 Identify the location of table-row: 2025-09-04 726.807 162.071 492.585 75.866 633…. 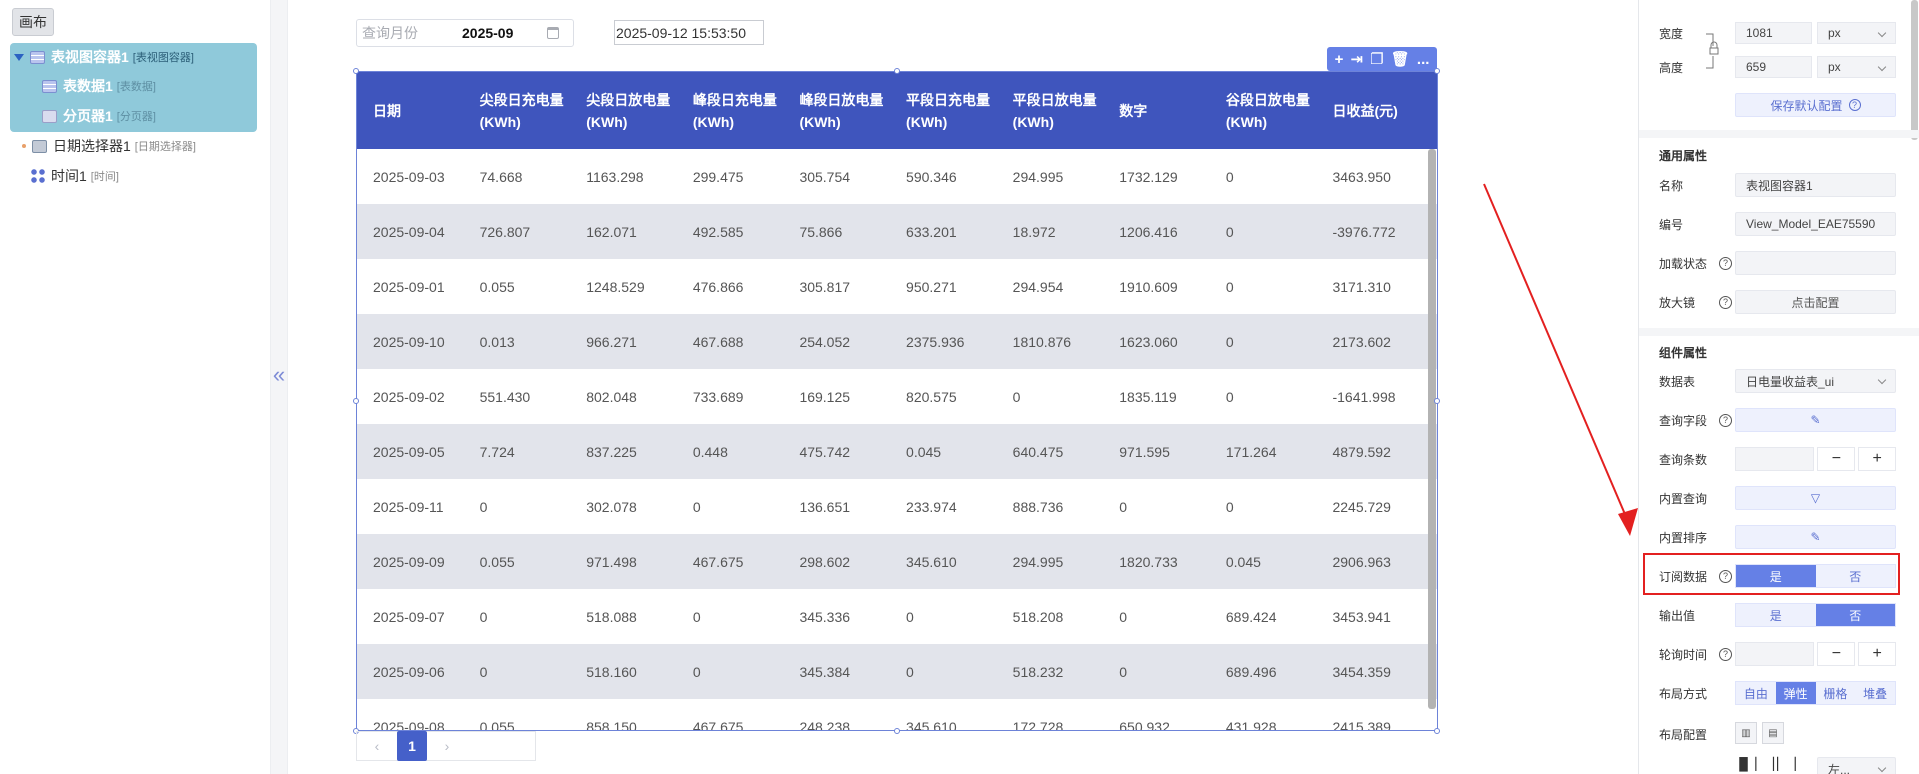
(897, 231).